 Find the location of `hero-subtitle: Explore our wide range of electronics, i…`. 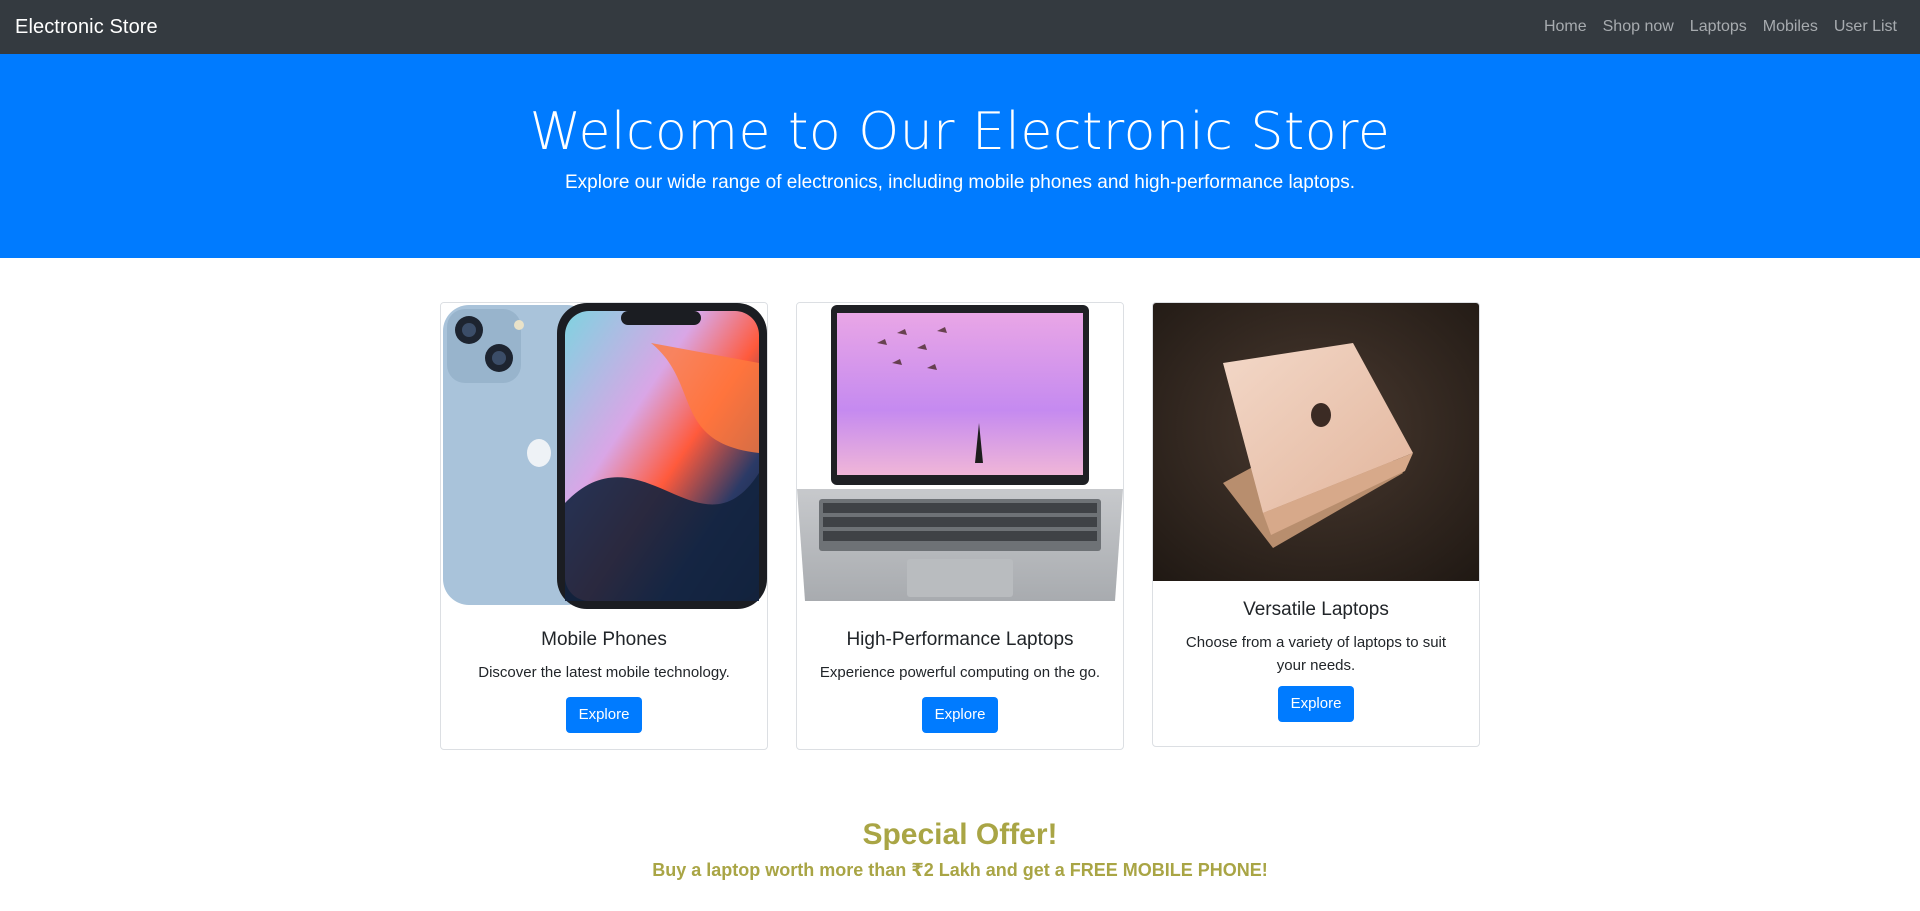

hero-subtitle: Explore our wide range of electronics, i… is located at coordinates (960, 182).